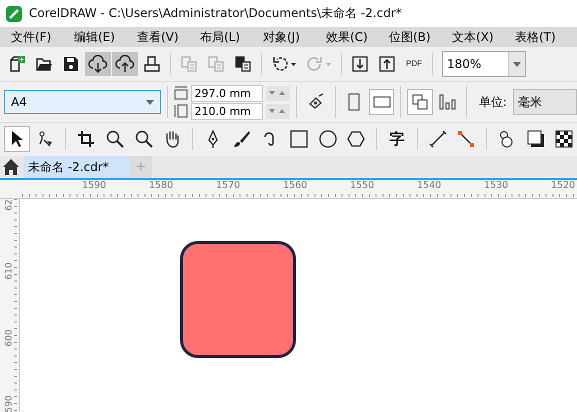 The height and width of the screenshot is (412, 577). I want to click on app-logo-icon, so click(14, 13).